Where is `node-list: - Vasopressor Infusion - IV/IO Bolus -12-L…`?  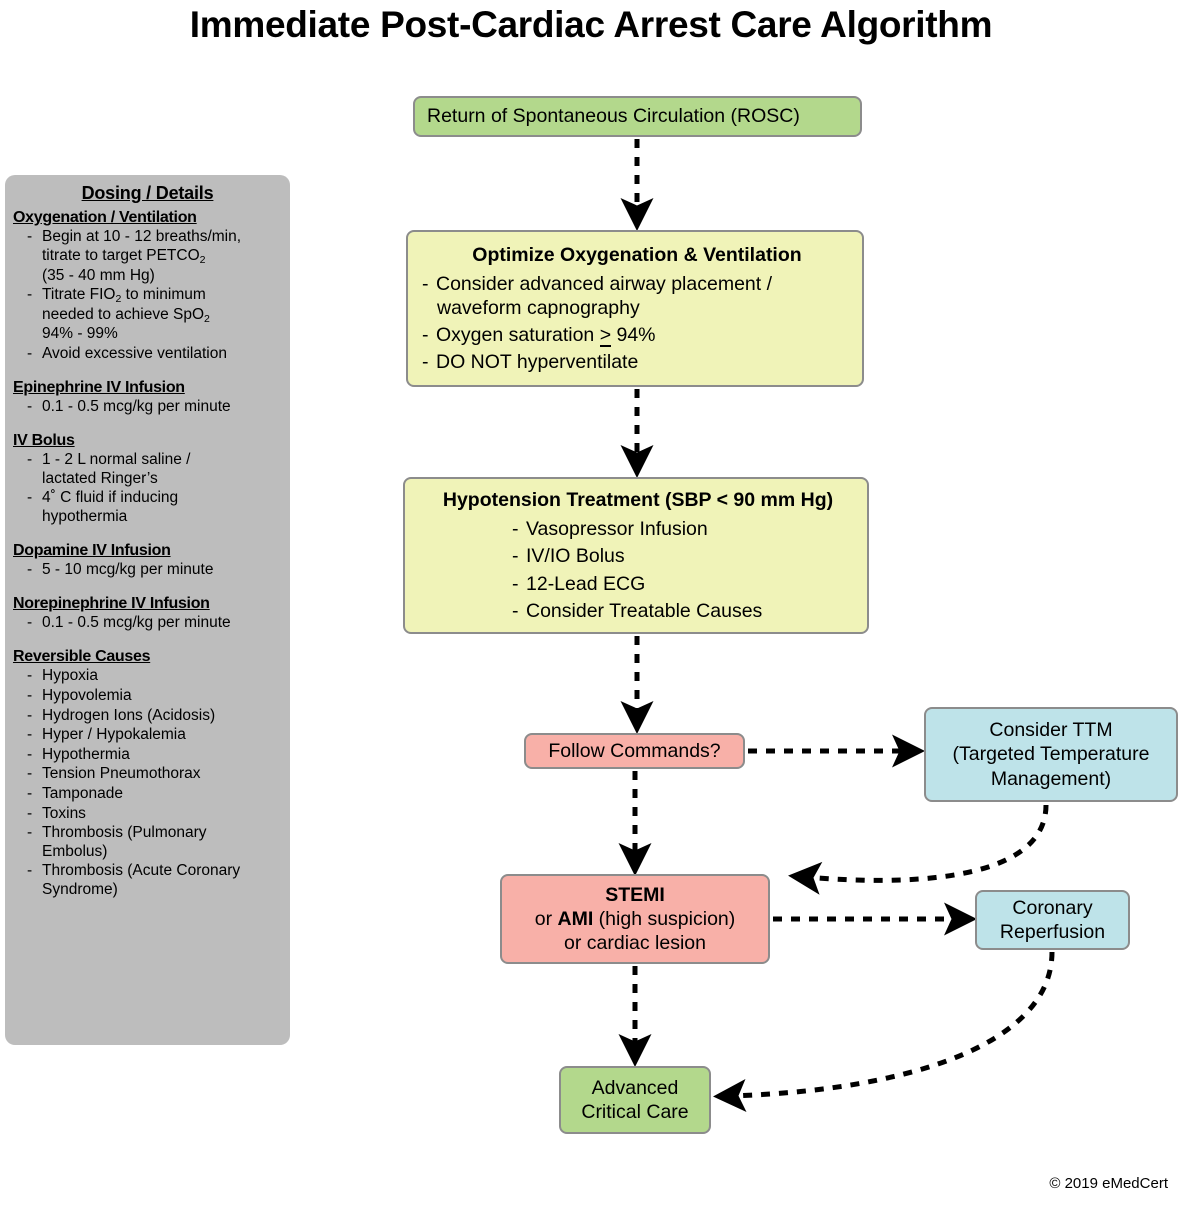
node-list: - Vasopressor Infusion - IV/IO Bolus -12-L… is located at coordinates (638, 568).